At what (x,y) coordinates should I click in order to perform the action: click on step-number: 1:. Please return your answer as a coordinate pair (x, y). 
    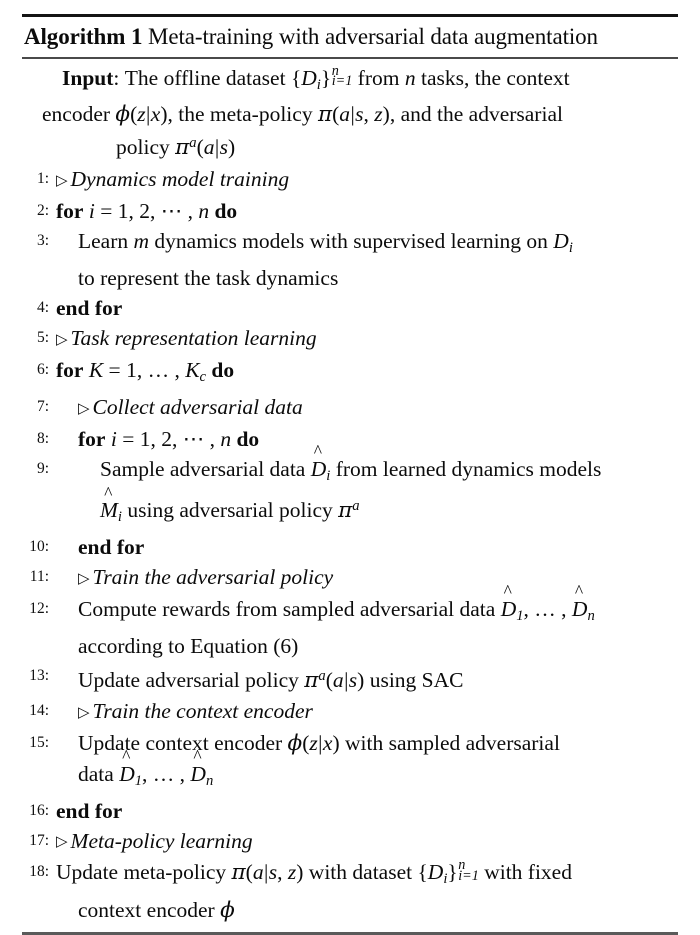
    Looking at the image, I should click on (42, 179).